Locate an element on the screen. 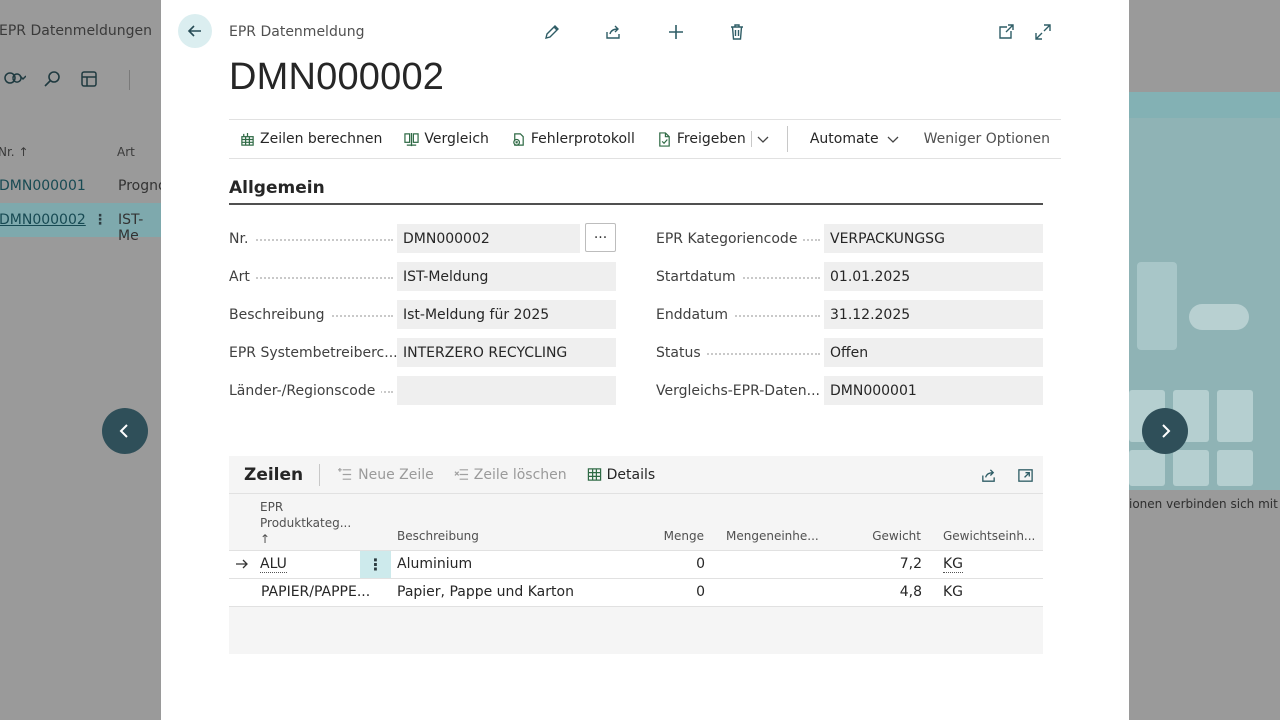  new-button is located at coordinates (676, 32).